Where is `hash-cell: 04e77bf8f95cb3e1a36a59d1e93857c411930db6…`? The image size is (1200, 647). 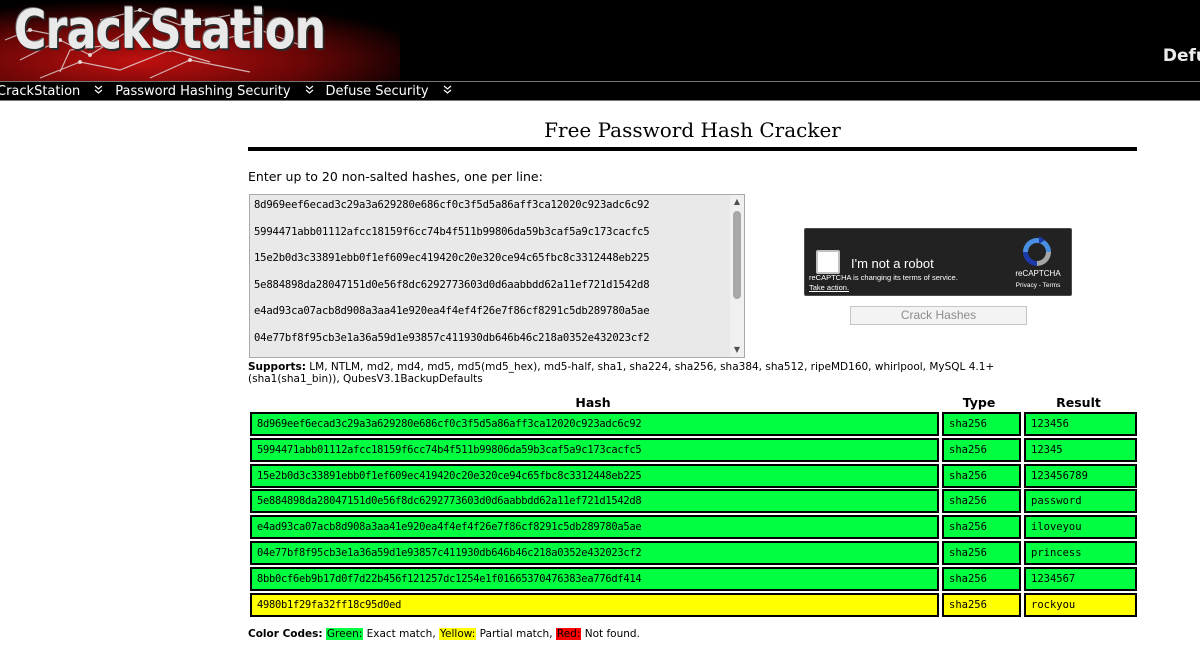
hash-cell: 04e77bf8f95cb3e1a36a59d1e93857c411930db6… is located at coordinates (594, 552).